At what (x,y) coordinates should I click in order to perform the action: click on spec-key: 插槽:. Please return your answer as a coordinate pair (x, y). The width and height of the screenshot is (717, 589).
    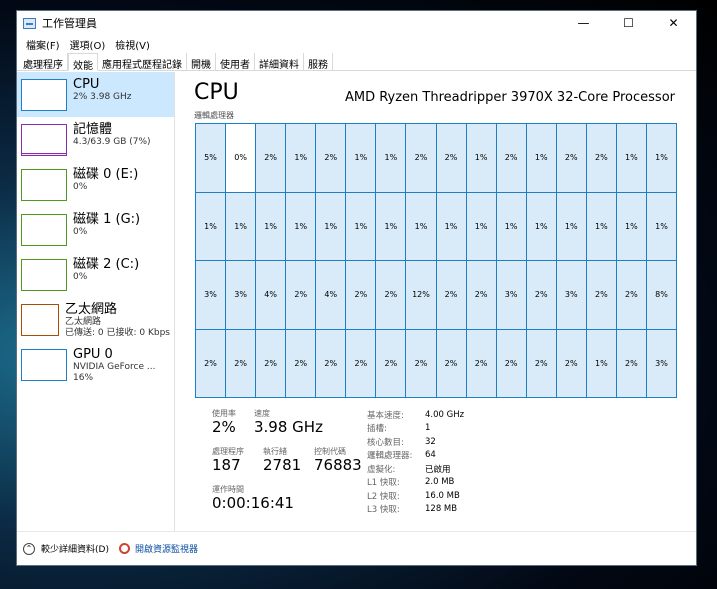
    Looking at the image, I should click on (377, 429).